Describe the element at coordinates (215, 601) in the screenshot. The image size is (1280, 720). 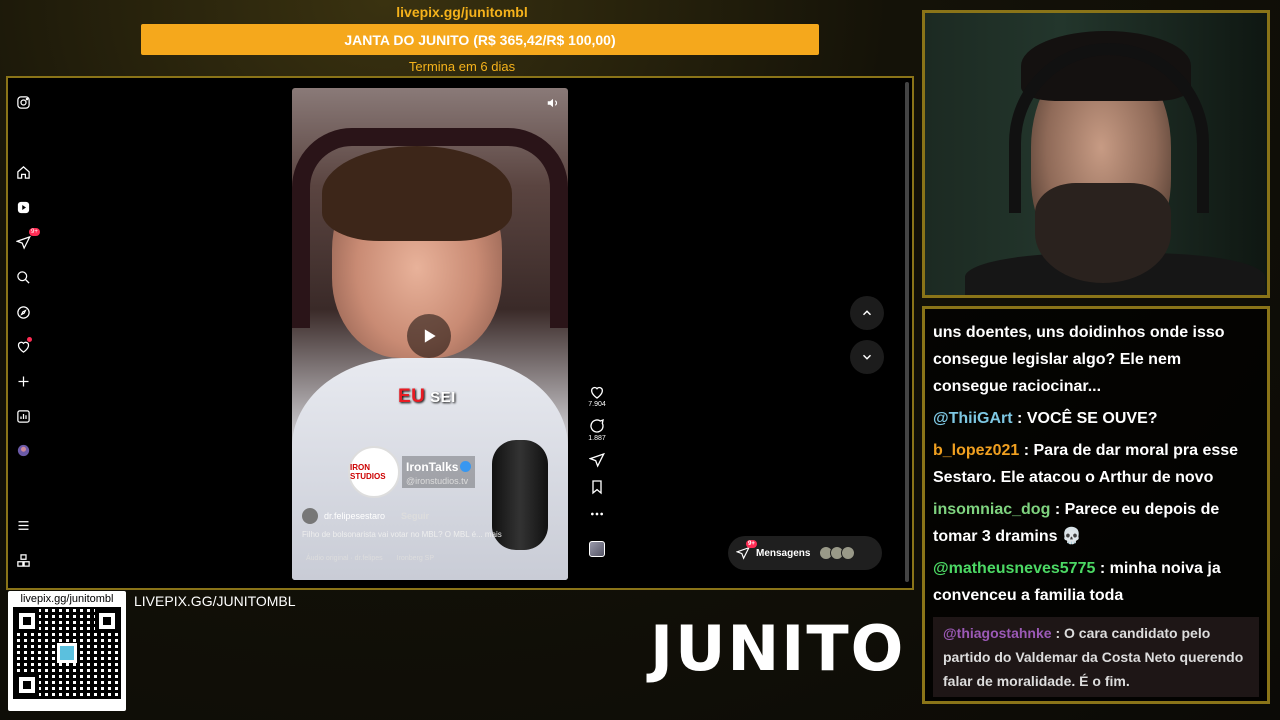
I see `livepix-label: LIVEPIX.GG/JUNITOMBL` at that location.